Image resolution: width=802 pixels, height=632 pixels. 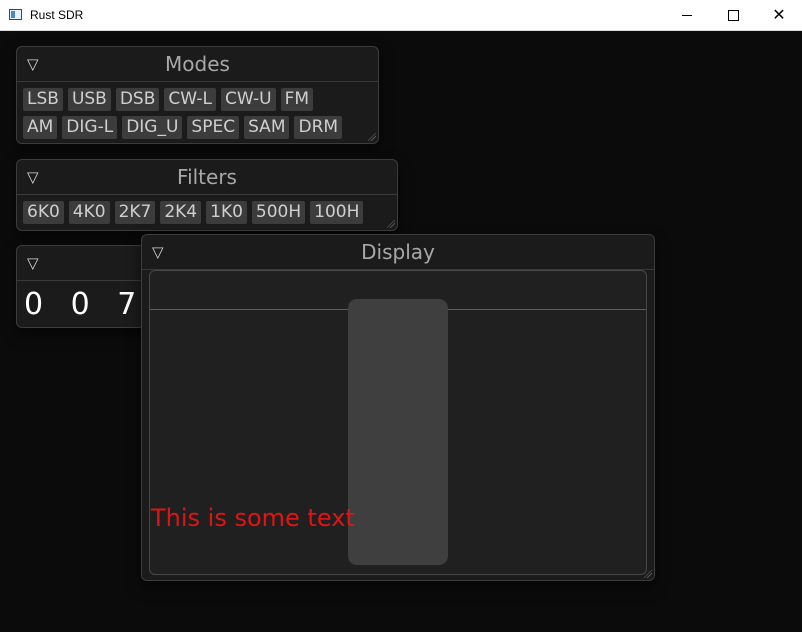 I want to click on slider-bar, so click(x=398, y=432).